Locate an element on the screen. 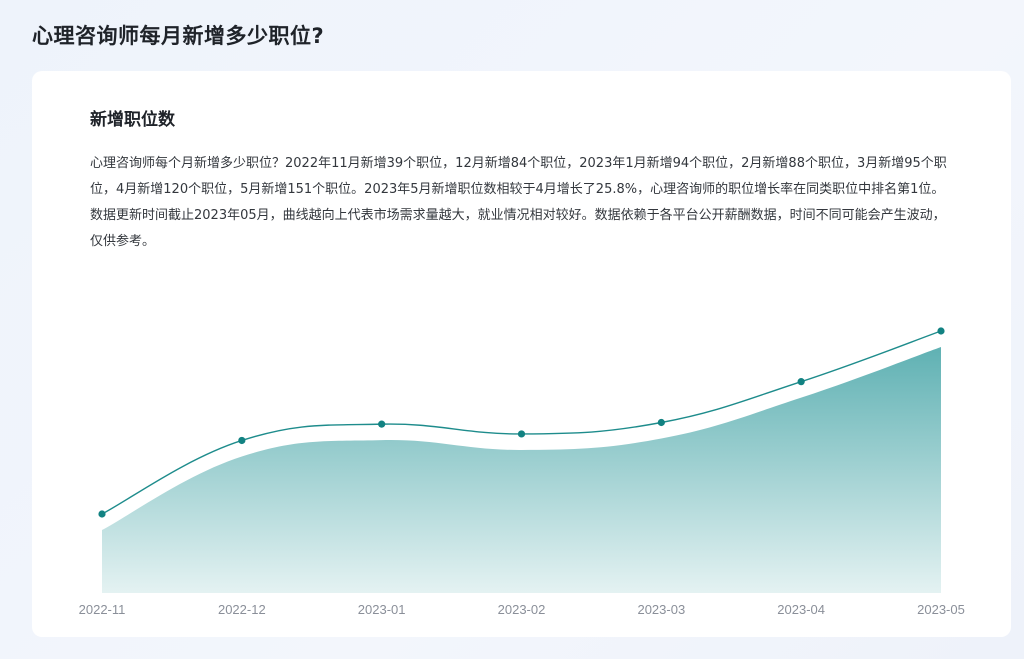 The height and width of the screenshot is (659, 1024). x-tick-label: 2023-05 is located at coordinates (941, 609).